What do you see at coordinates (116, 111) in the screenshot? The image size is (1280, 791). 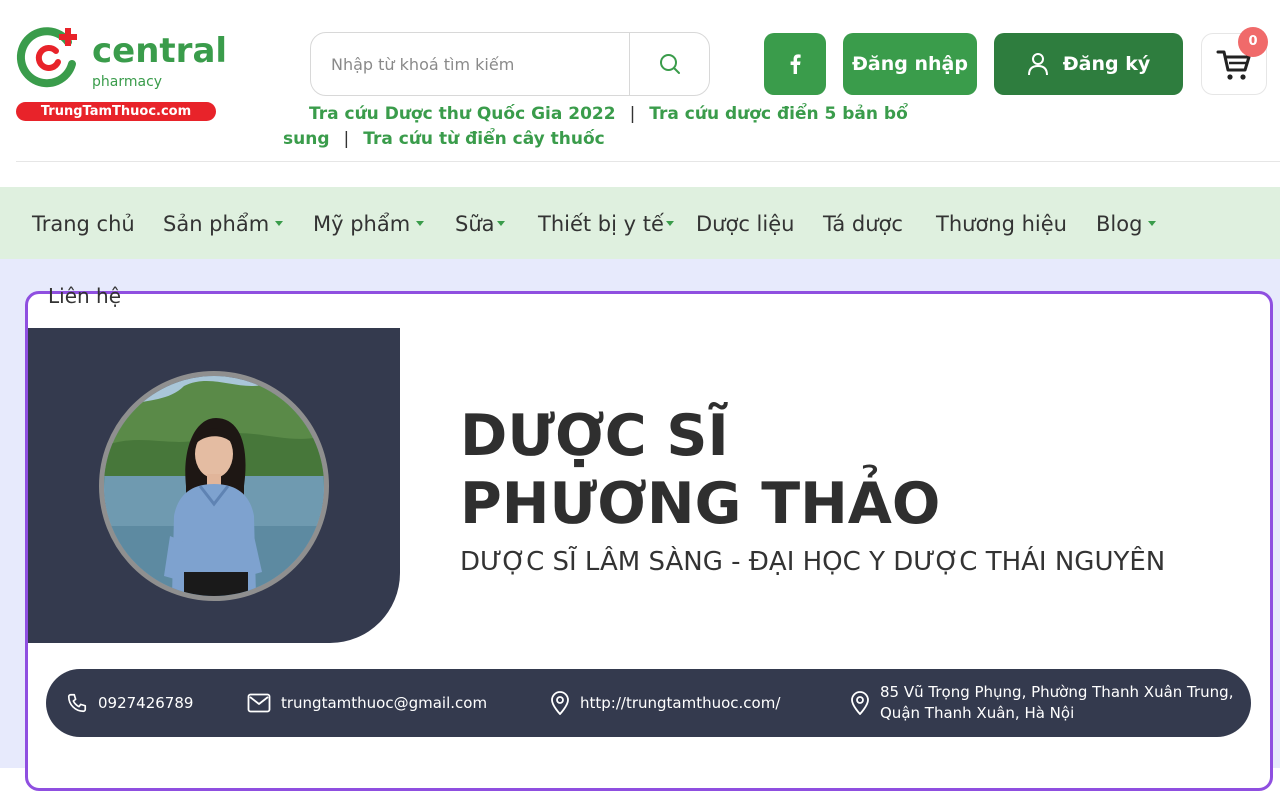 I see `logo-domain-pill: TrungTamThuoc.com` at bounding box center [116, 111].